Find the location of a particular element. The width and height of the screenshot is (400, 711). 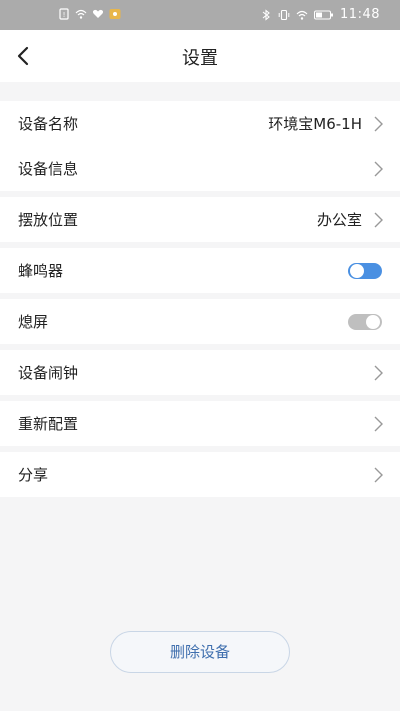

battery-icon is located at coordinates (324, 14).